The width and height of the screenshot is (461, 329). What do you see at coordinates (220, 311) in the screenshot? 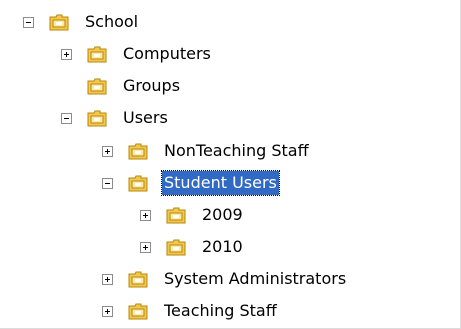
I see `tree-node-label: Teaching Staff` at bounding box center [220, 311].